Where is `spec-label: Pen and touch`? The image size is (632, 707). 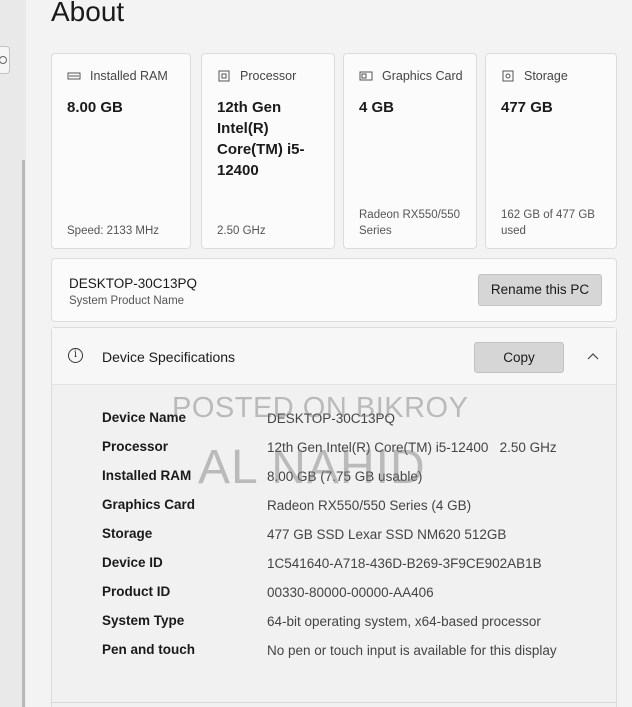
spec-label: Pen and touch is located at coordinates (149, 649).